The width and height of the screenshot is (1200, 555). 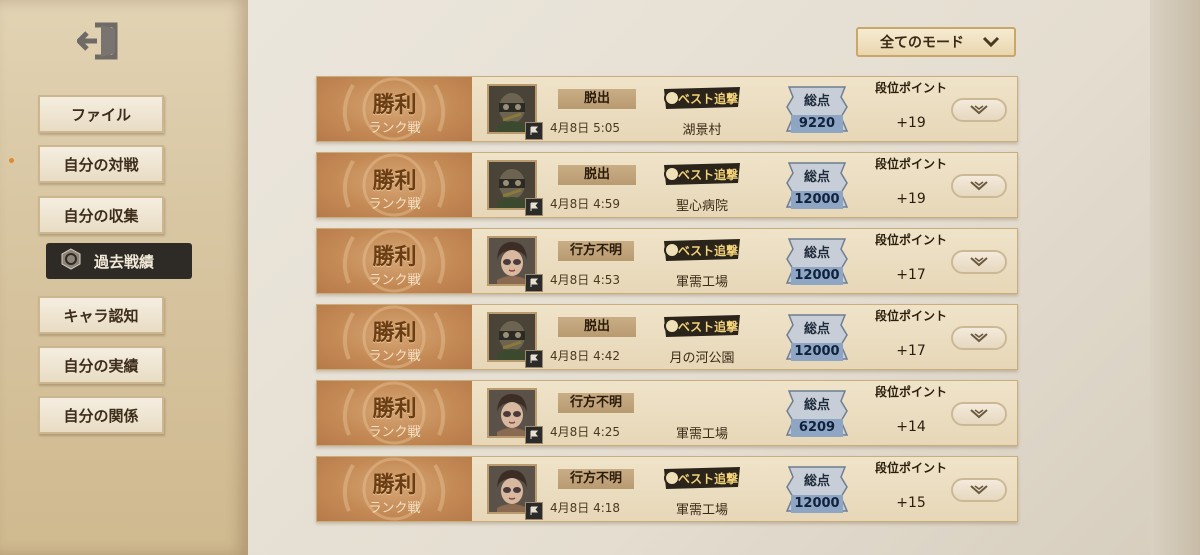 I want to click on nav-label: キャラ認知, so click(x=101, y=315).